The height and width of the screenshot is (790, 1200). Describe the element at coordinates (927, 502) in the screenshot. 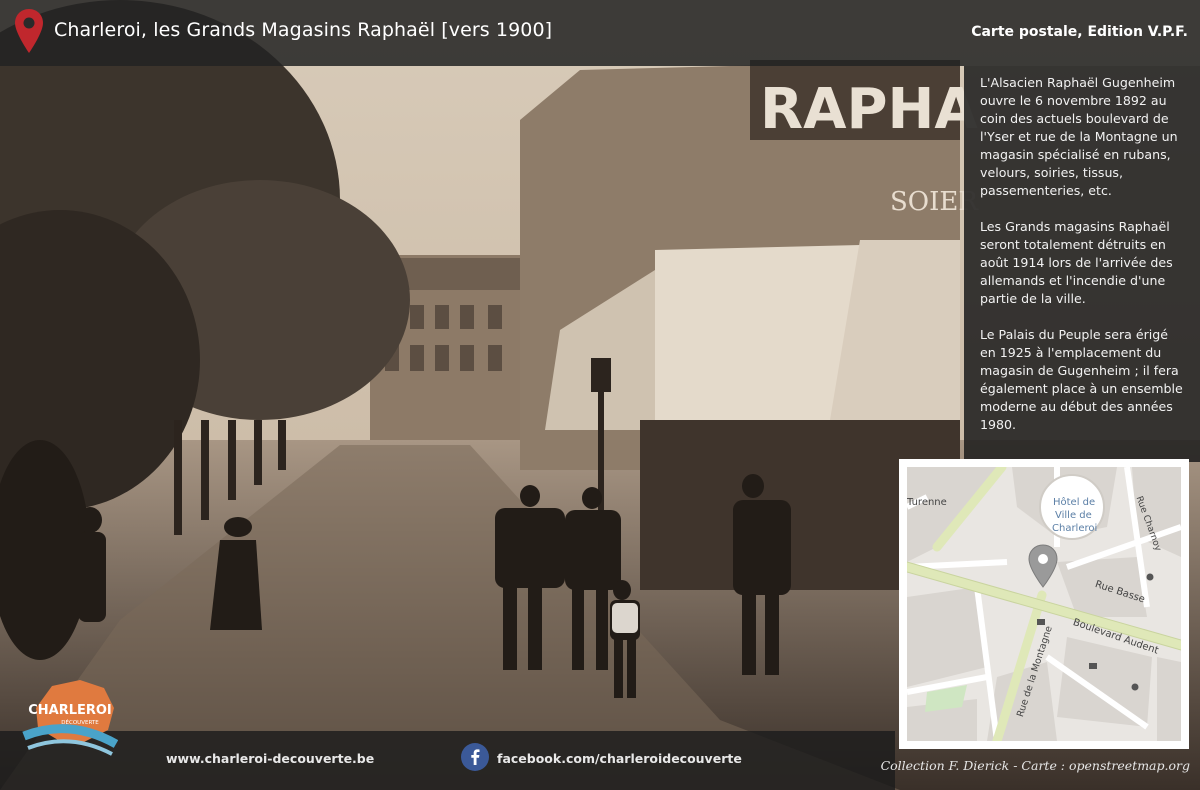

I see `map-label-turenne: Turenne` at that location.